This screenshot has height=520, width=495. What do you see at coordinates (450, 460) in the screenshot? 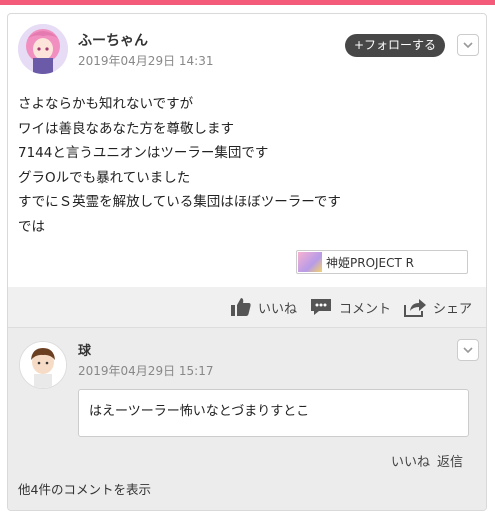
I see `comment-reply-button: 返信` at bounding box center [450, 460].